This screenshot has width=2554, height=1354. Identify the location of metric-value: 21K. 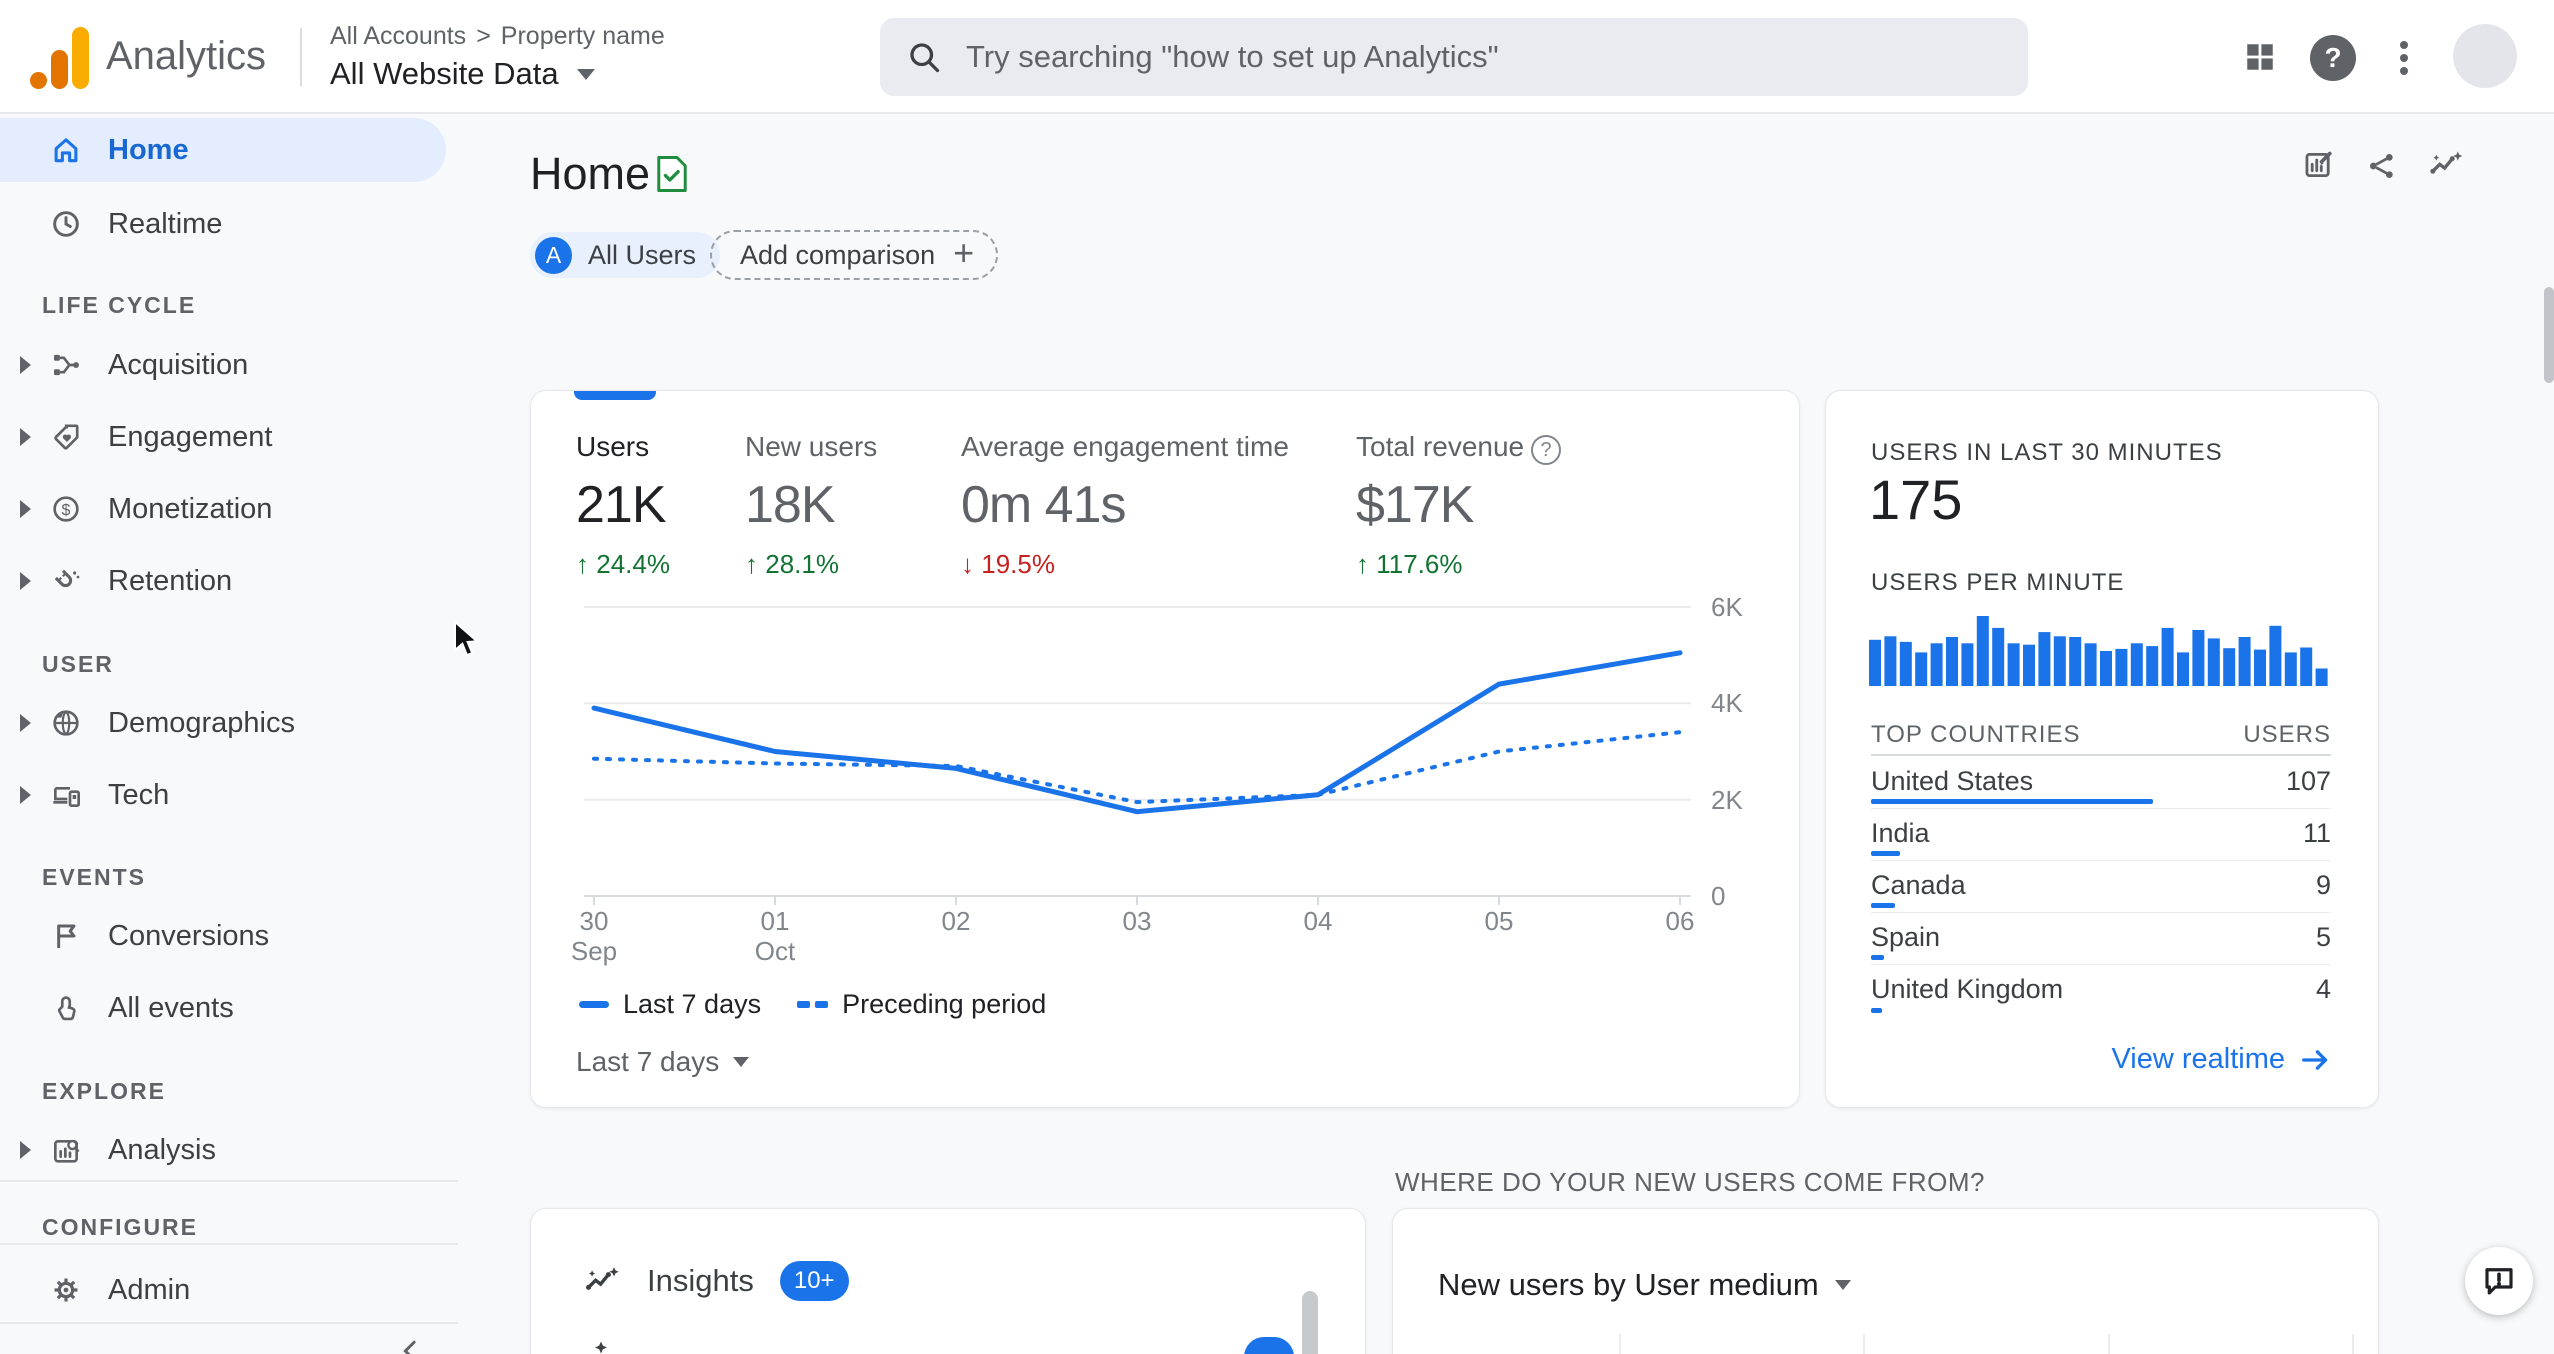
(621, 505).